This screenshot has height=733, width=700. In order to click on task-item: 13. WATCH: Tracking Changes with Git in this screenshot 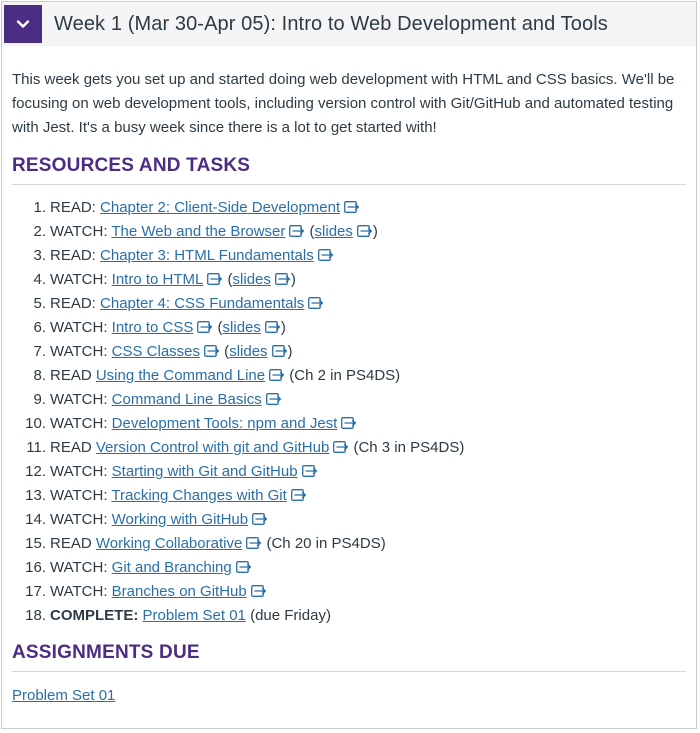, I will do `click(349, 496)`.